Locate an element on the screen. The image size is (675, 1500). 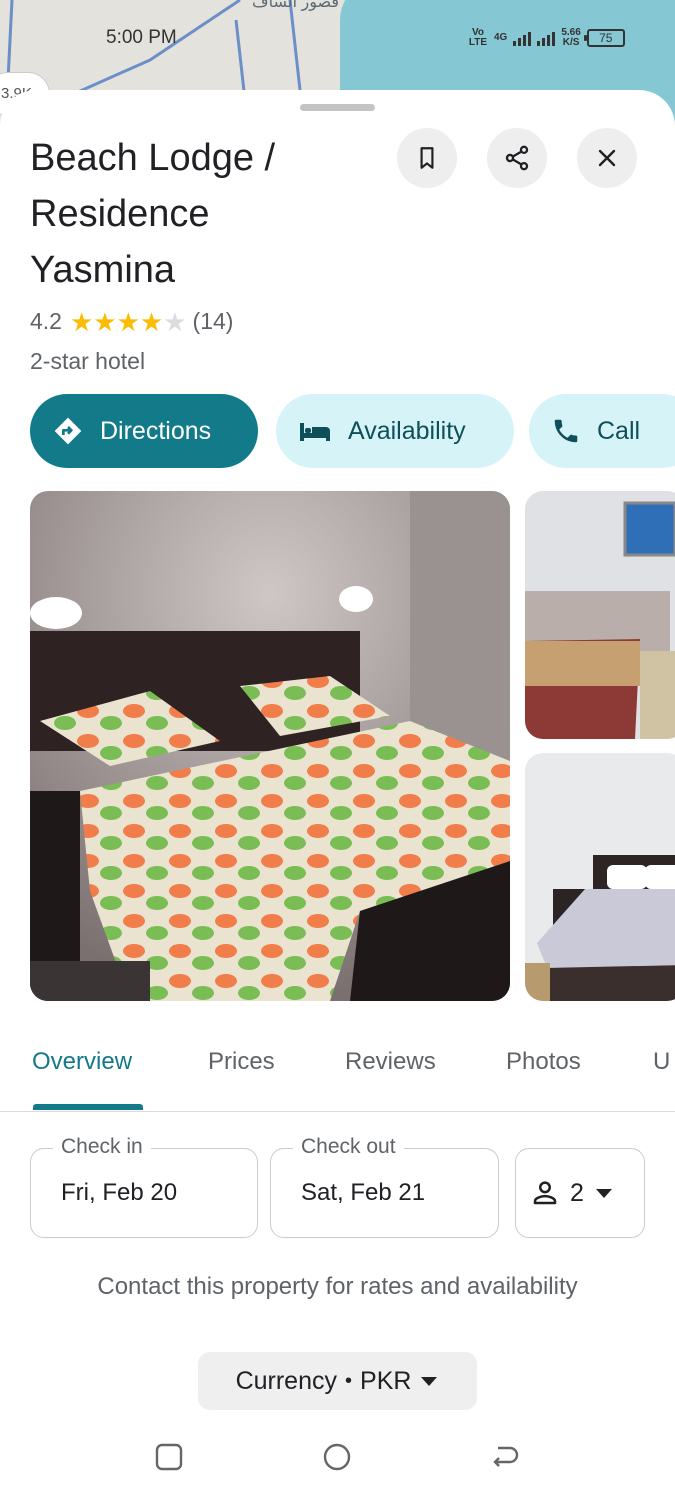
volte-indicator: Vo LTE is located at coordinates (478, 37).